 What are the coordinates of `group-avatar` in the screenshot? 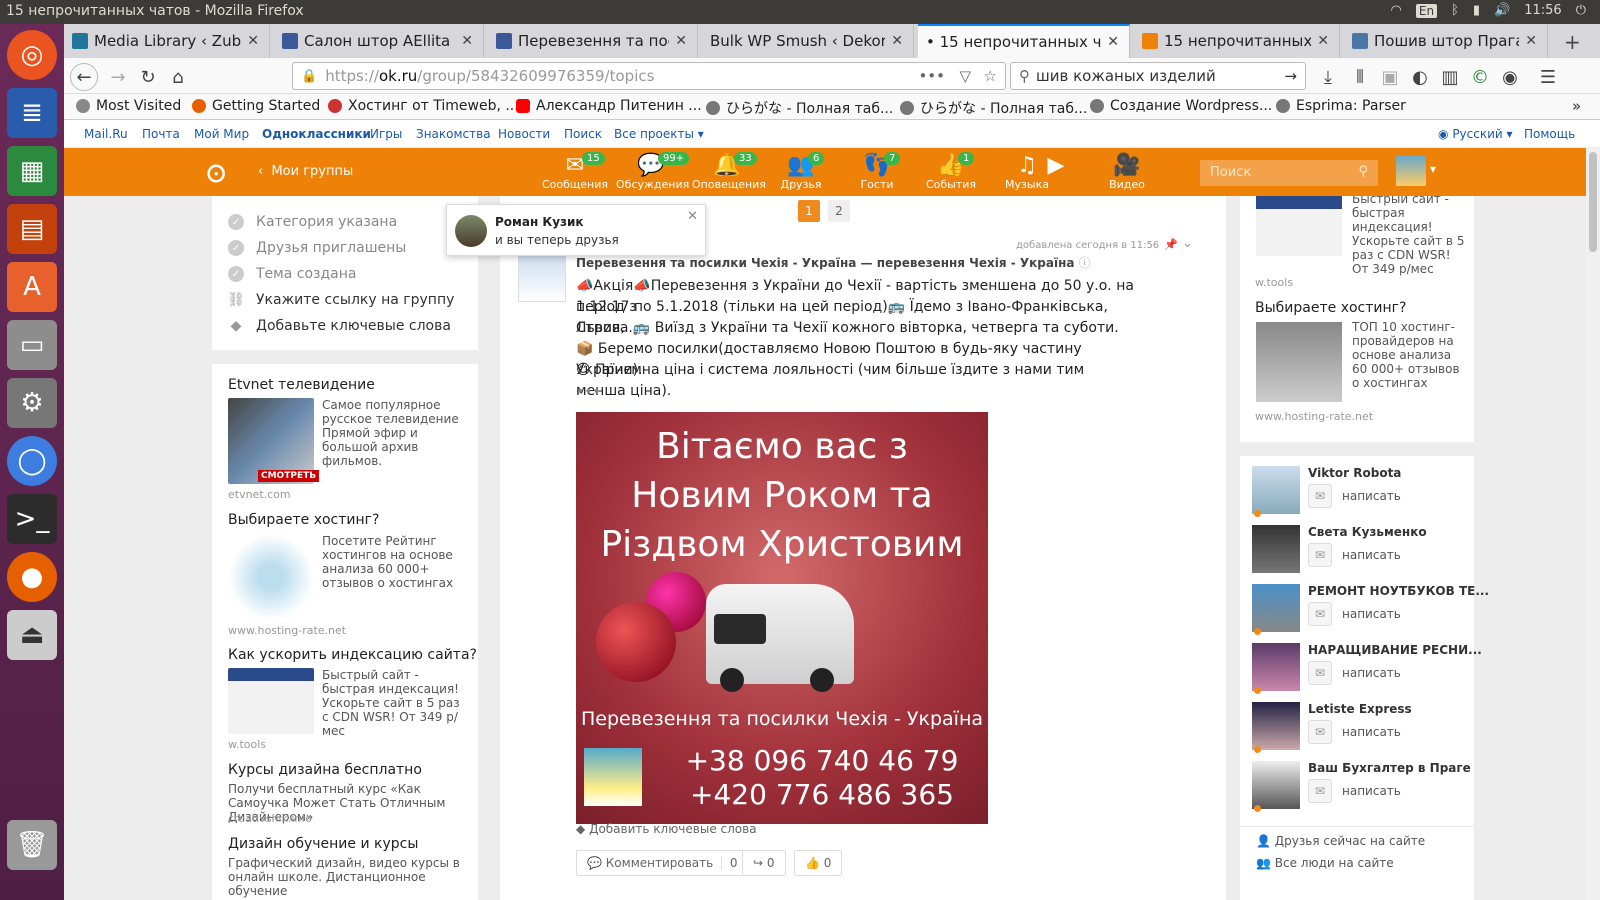 It's located at (542, 278).